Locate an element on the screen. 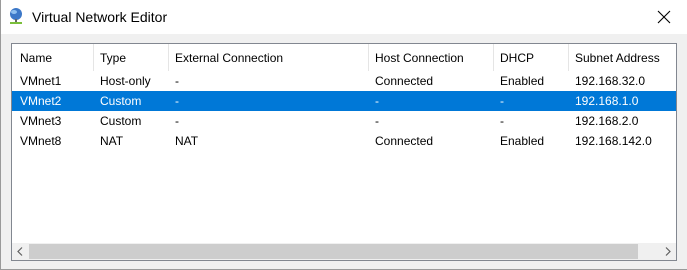 This screenshot has width=687, height=270. scroll-right-button is located at coordinates (667, 251).